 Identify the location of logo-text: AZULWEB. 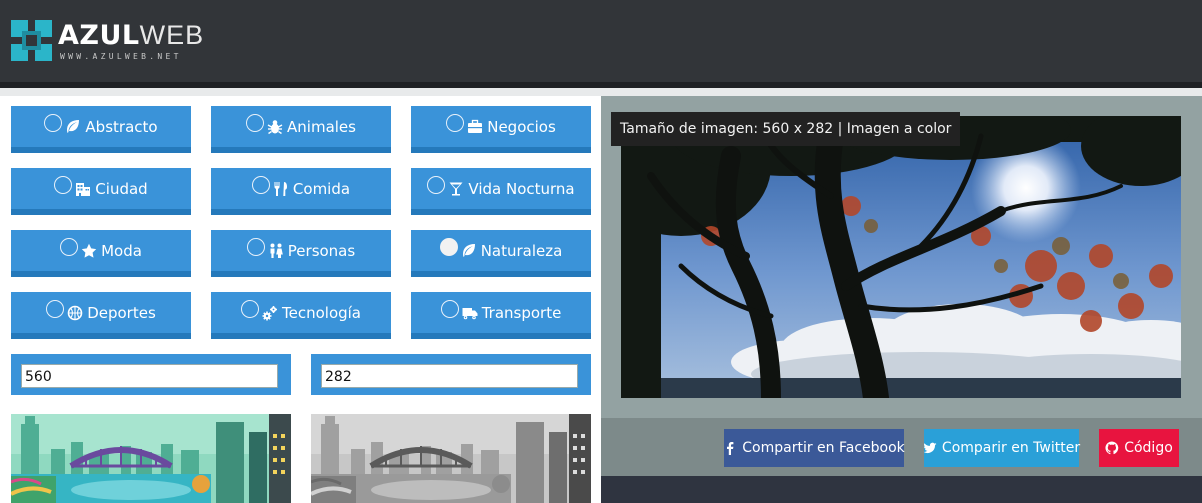
(131, 35).